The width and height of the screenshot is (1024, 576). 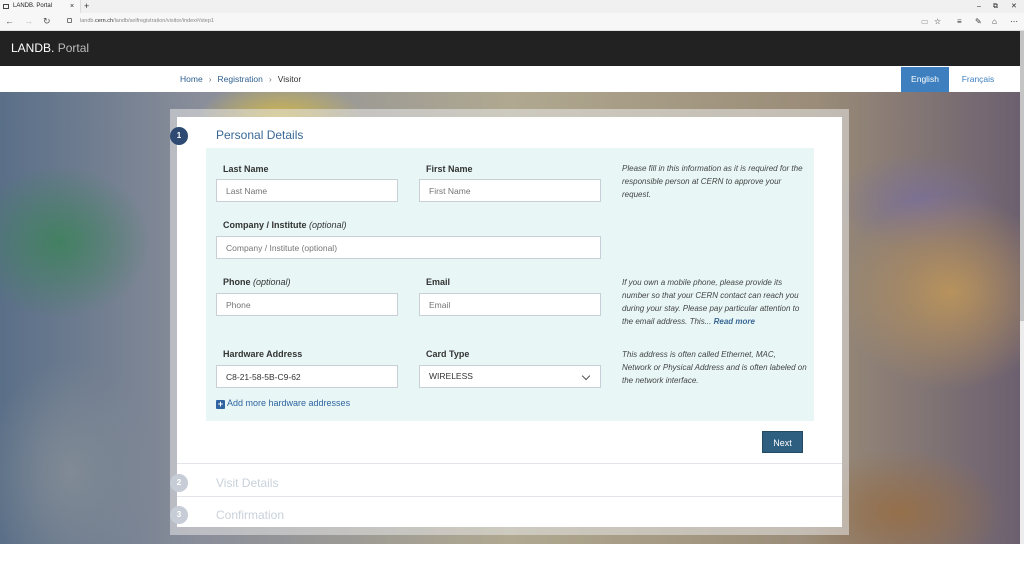 I want to click on card-type-value: WIRELESS, so click(x=451, y=376).